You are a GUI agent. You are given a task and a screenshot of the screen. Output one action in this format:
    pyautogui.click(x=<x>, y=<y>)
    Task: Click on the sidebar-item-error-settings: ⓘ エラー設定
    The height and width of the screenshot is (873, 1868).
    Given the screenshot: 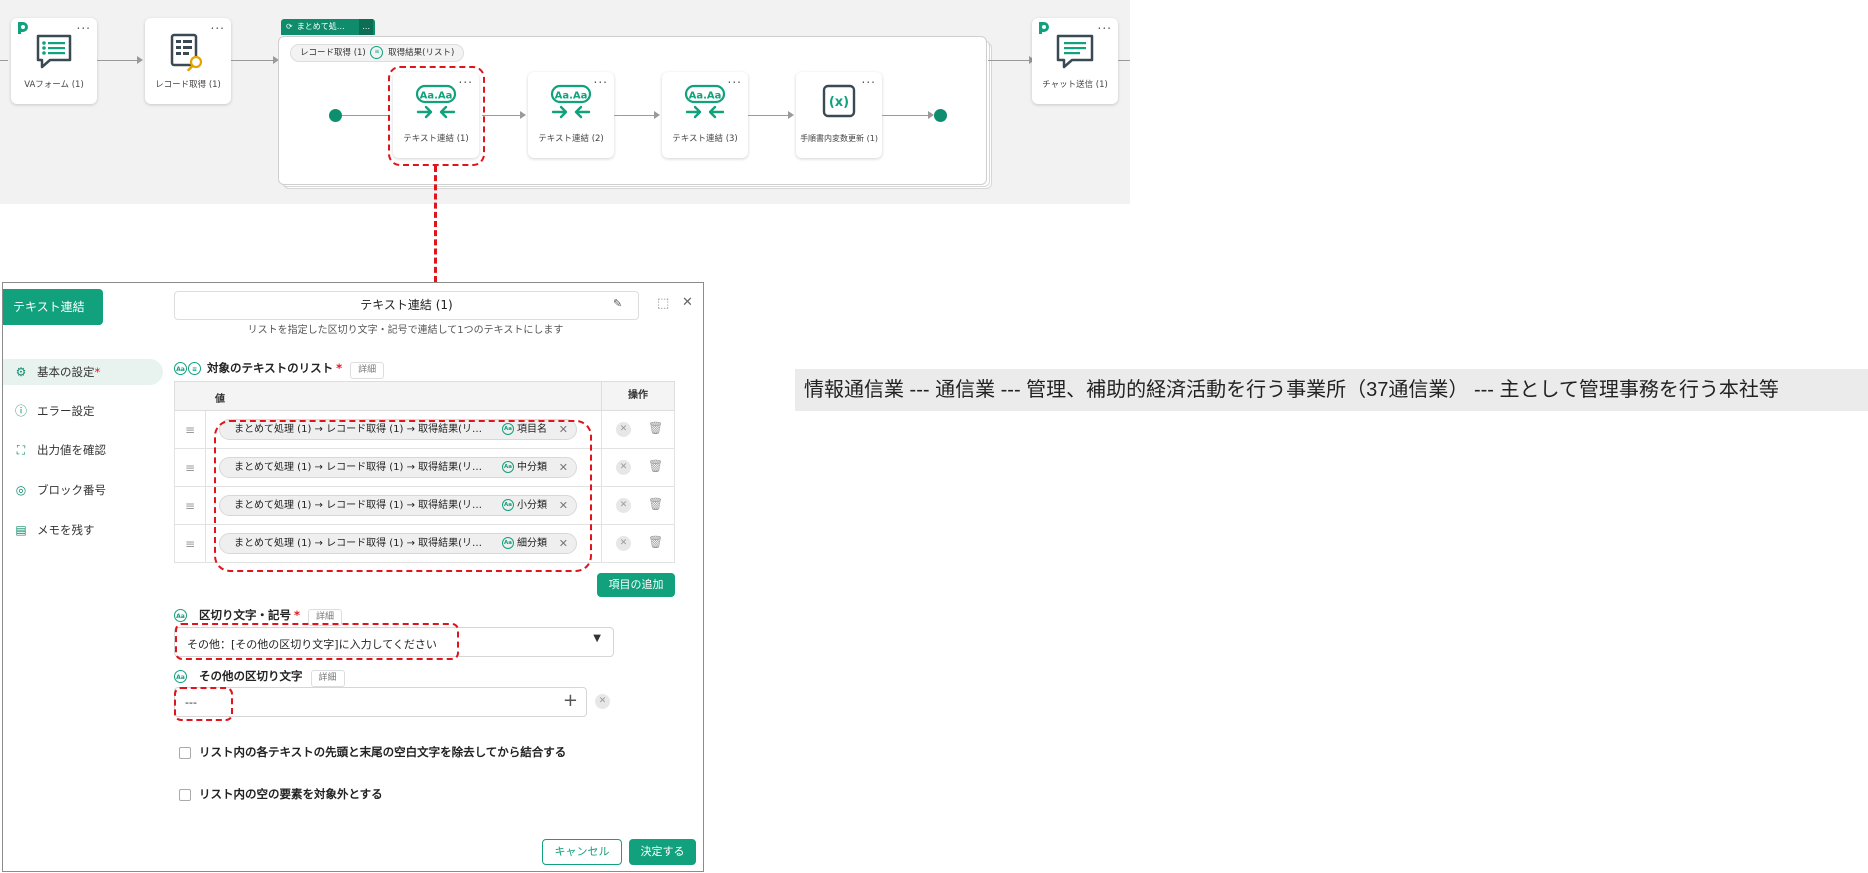 What is the action you would take?
    pyautogui.click(x=82, y=411)
    